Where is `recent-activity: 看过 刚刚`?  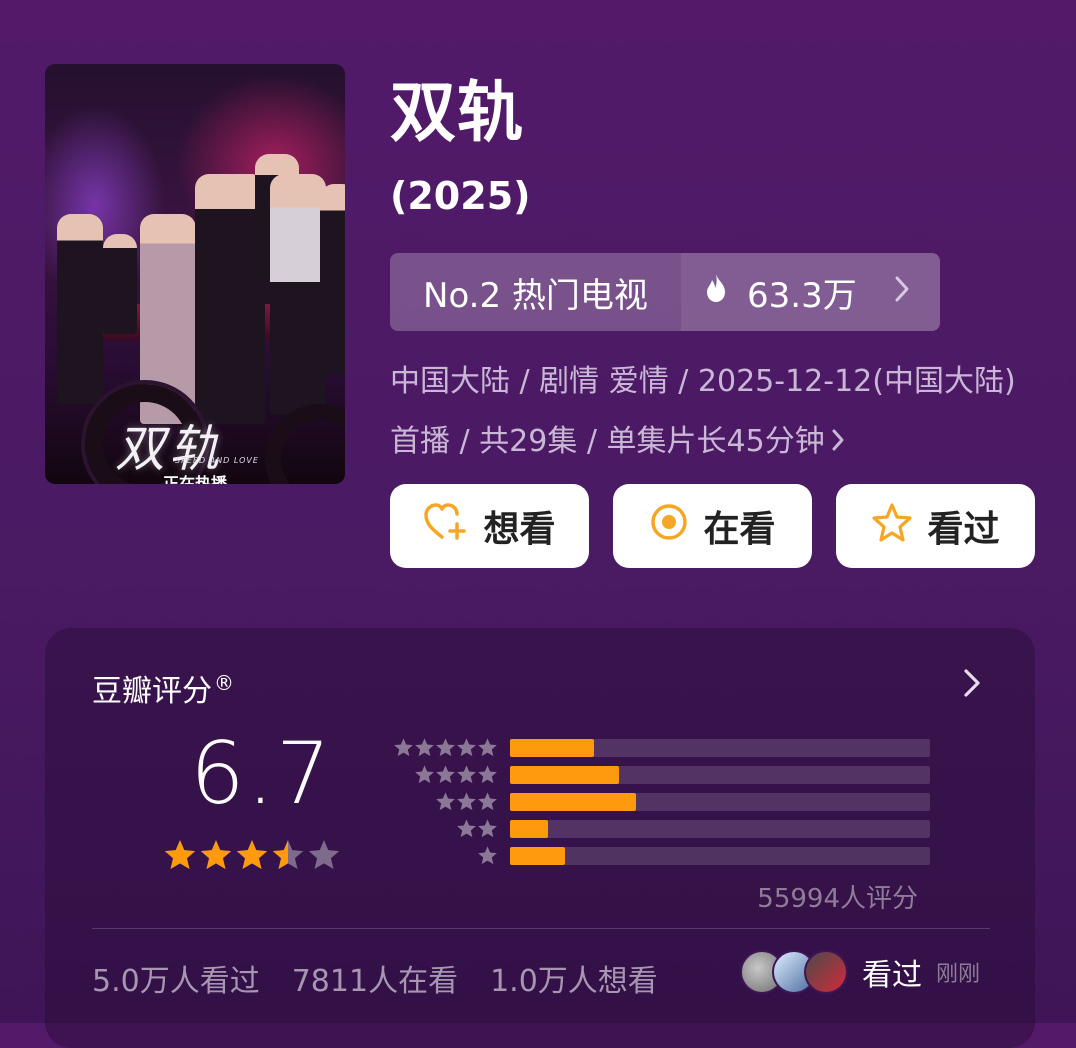
recent-activity: 看过 刚刚 is located at coordinates (860, 972).